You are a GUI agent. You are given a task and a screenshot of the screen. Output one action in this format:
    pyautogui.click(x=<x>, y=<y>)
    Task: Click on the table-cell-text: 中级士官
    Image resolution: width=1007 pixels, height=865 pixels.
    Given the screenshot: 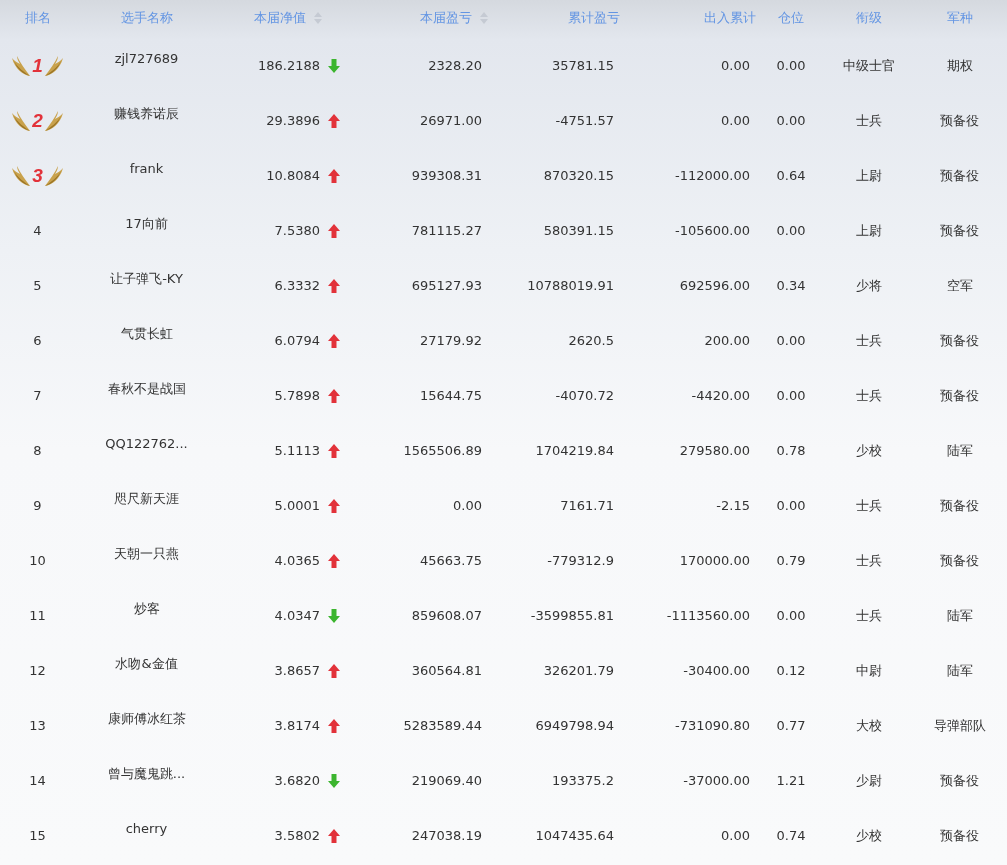 What is the action you would take?
    pyautogui.click(x=869, y=65)
    